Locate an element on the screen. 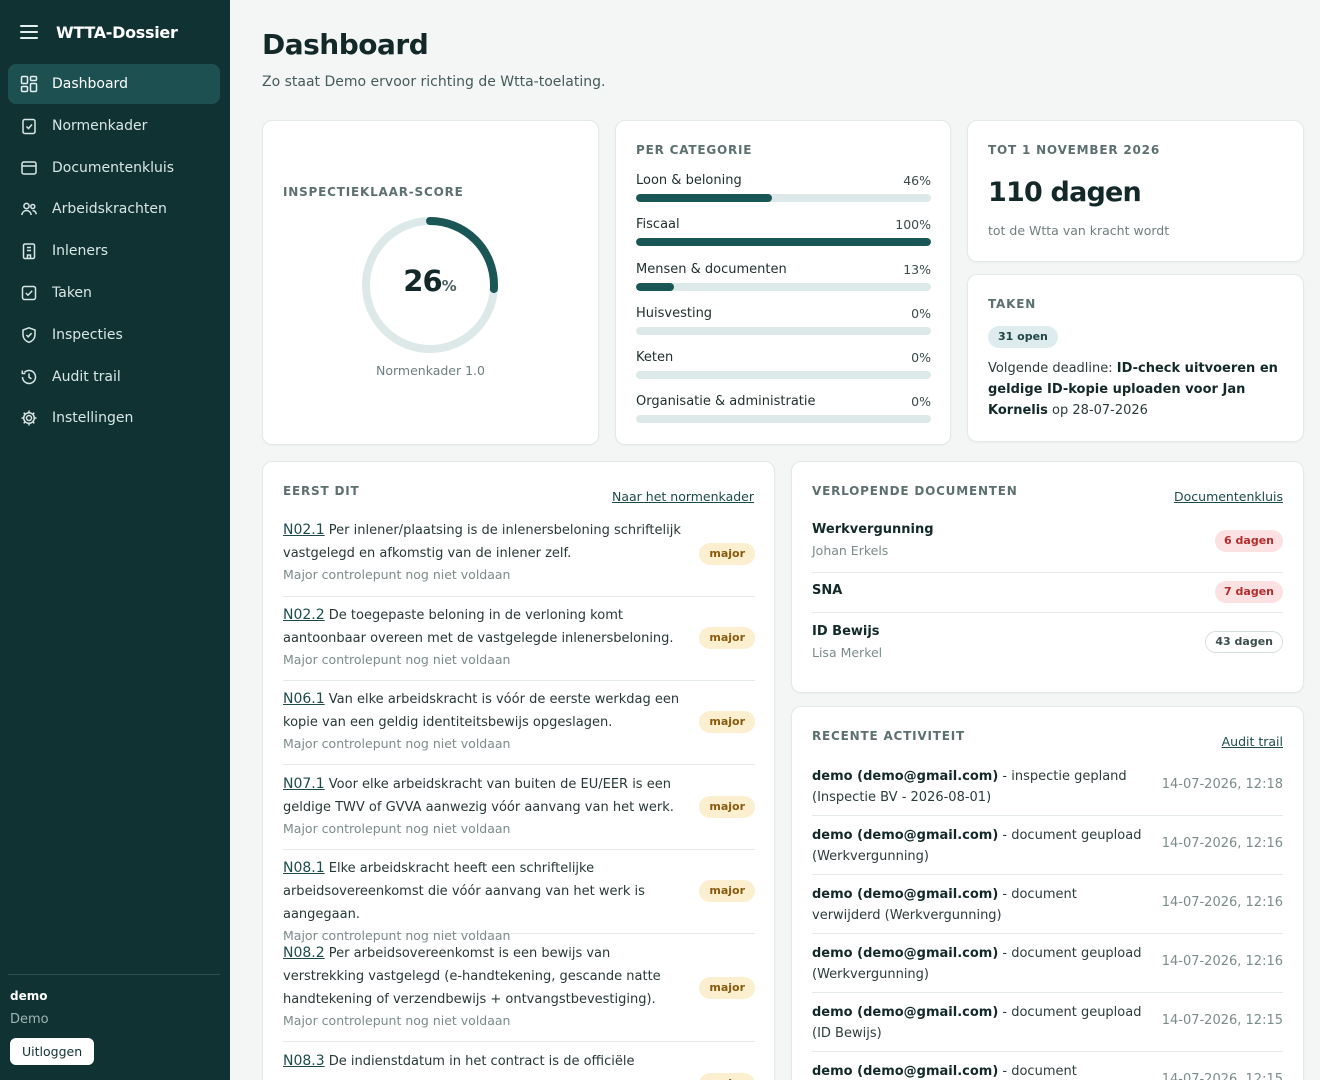  sidebar-item-inspecties: Inspecties is located at coordinates (114, 335).